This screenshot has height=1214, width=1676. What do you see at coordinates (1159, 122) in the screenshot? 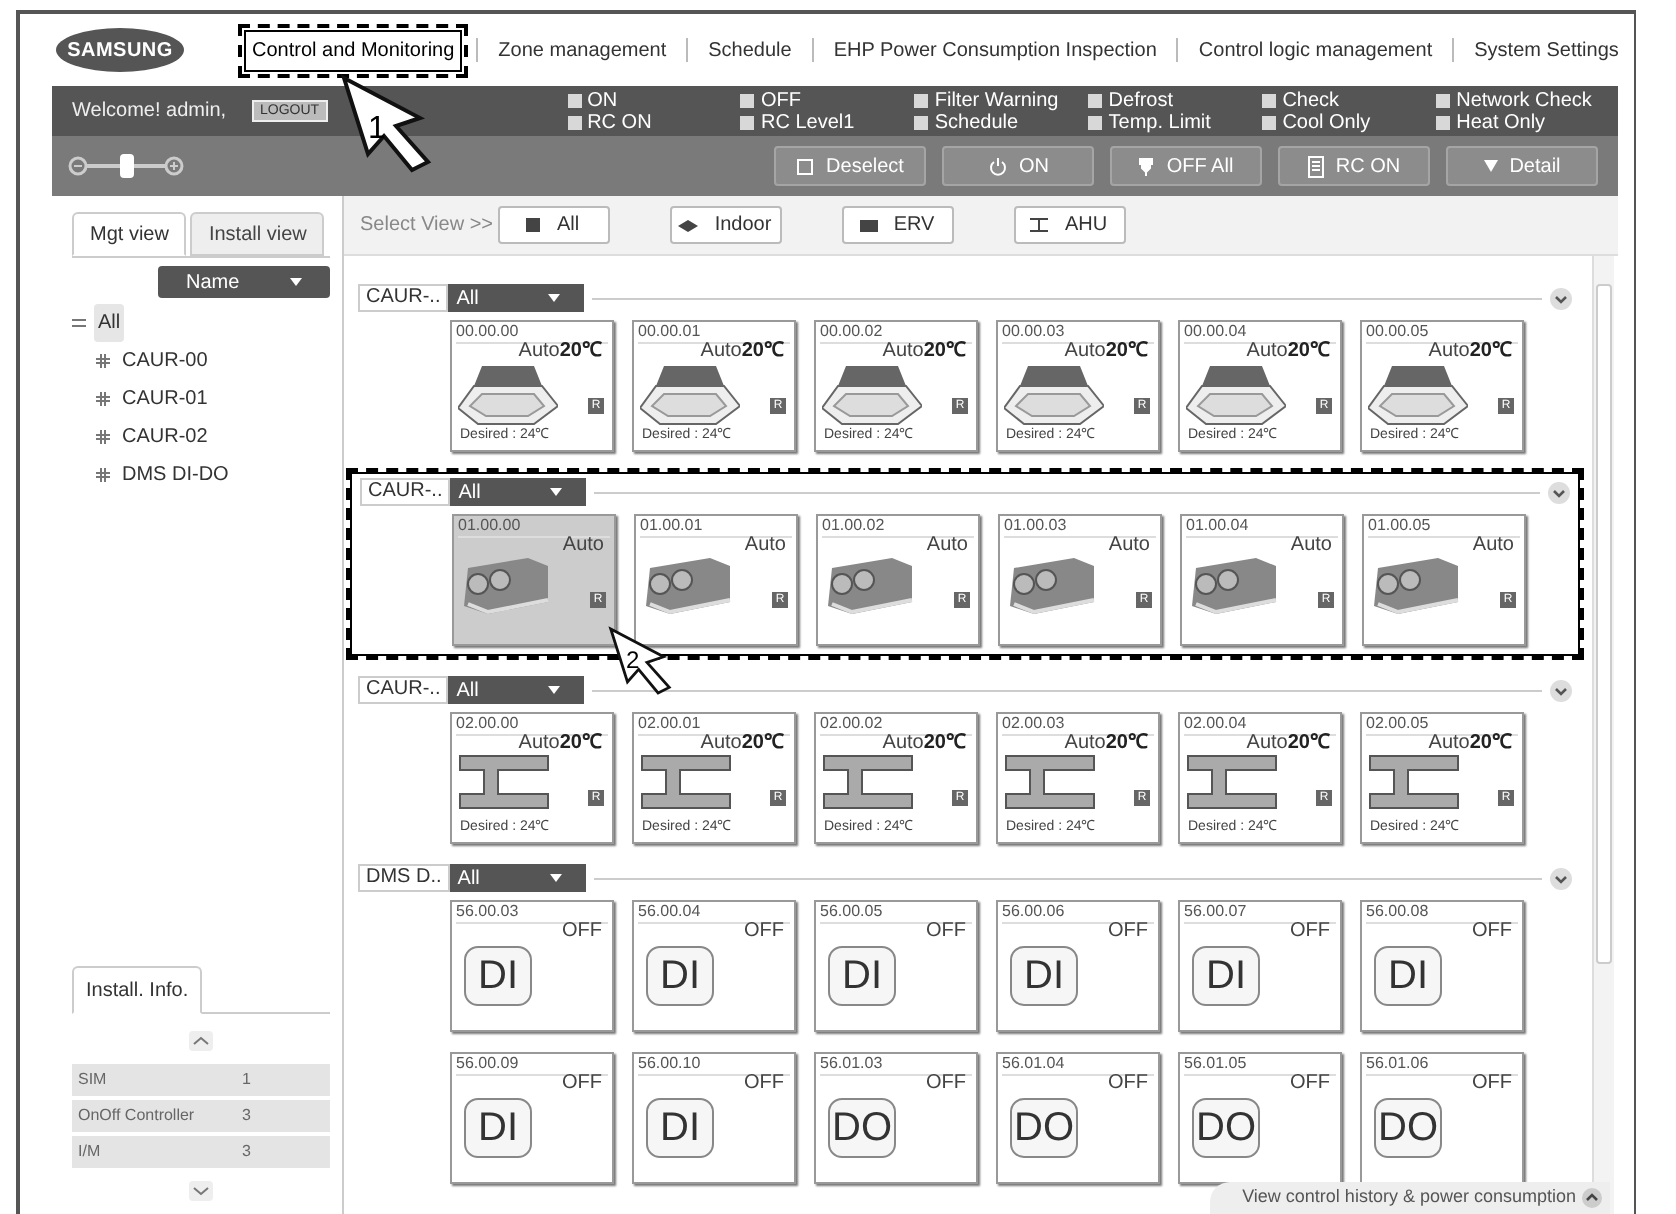
I see `legend-label: Temp. Limit` at bounding box center [1159, 122].